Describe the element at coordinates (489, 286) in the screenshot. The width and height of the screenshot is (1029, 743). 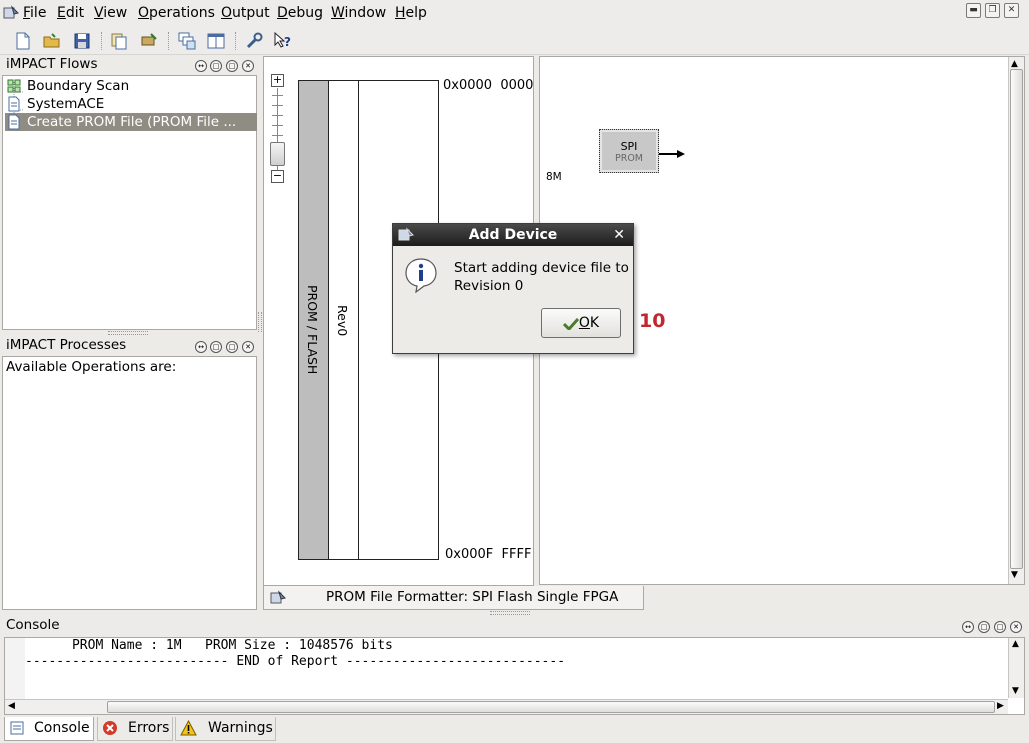
I see `dialog-message-line2: Revision 0` at that location.